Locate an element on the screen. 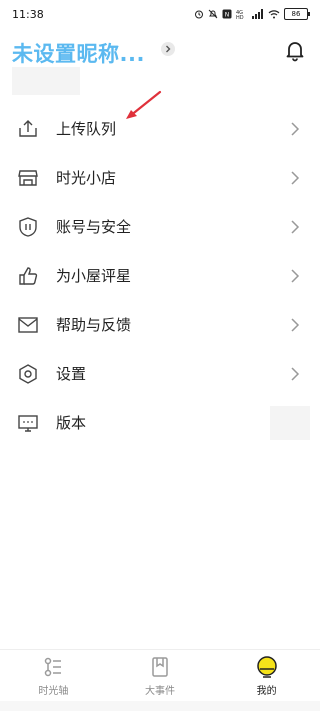 This screenshot has width=320, height=711. upload-icon is located at coordinates (28, 128).